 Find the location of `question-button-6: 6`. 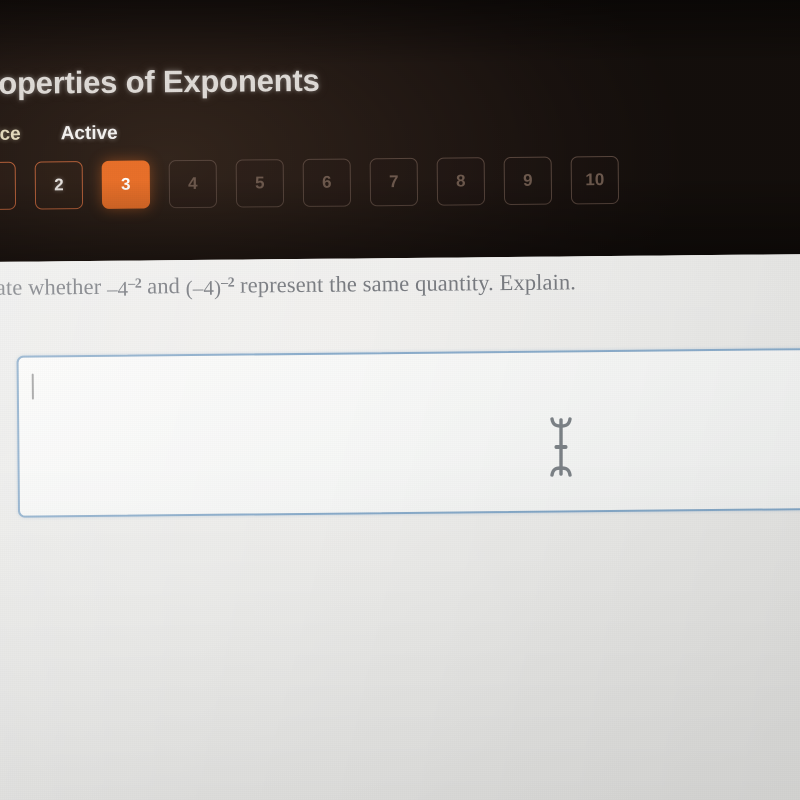

question-button-6: 6 is located at coordinates (327, 182).